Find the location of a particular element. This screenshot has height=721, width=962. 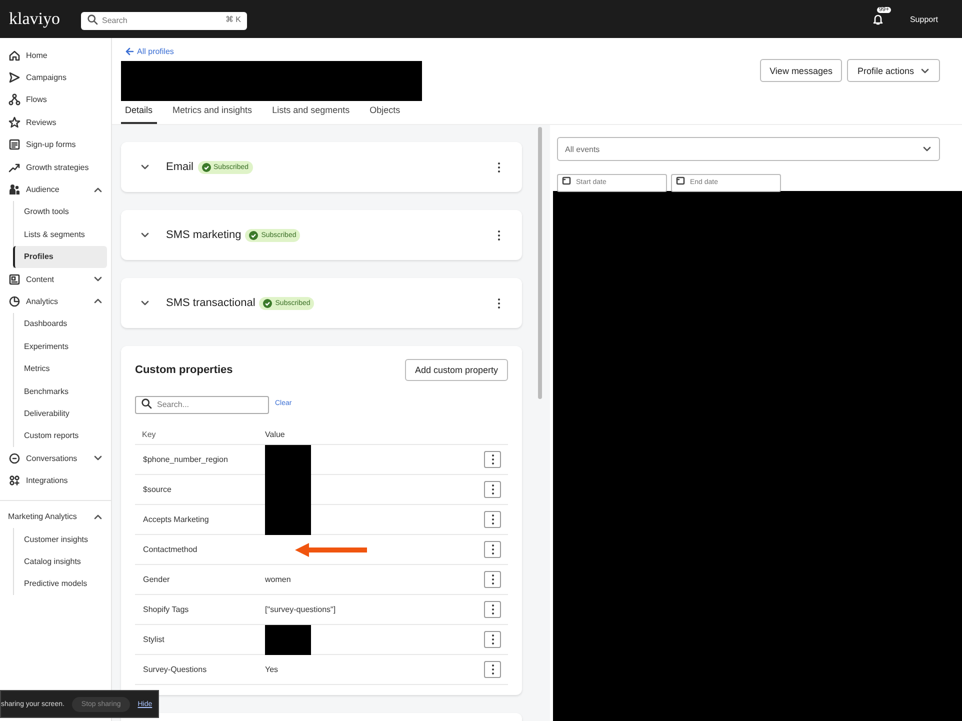

table-cell-text: Contactmethod is located at coordinates (170, 549).